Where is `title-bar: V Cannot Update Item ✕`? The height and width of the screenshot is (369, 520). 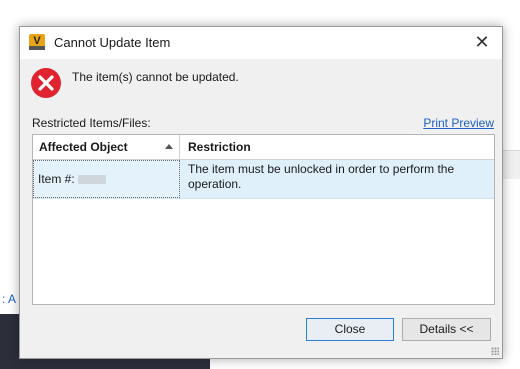 title-bar: V Cannot Update Item ✕ is located at coordinates (261, 43).